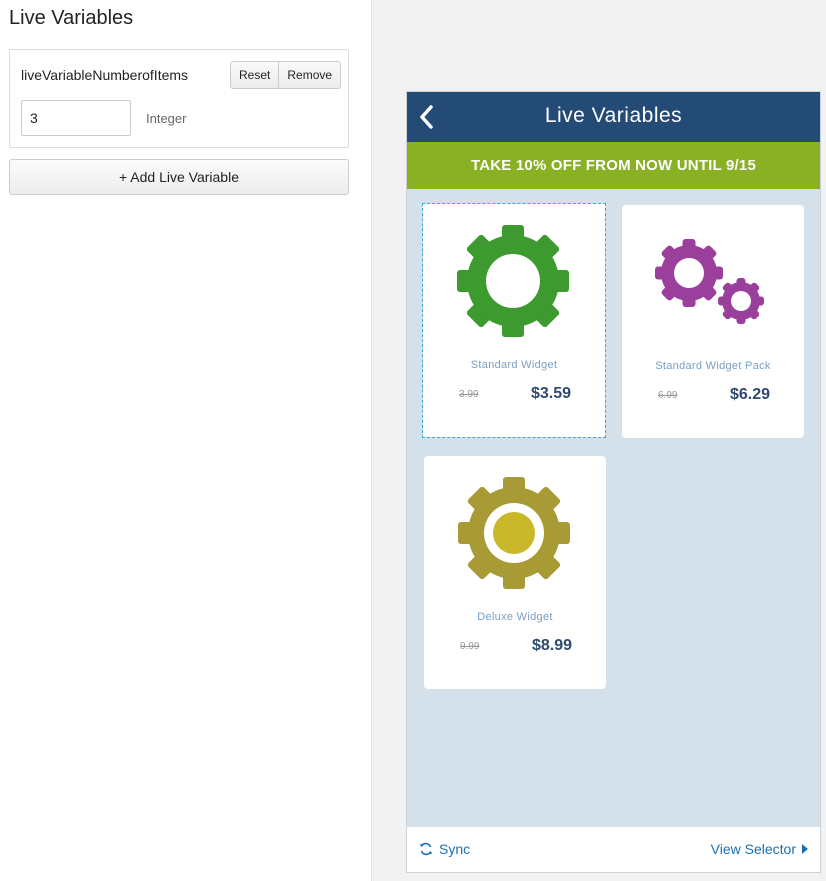 The image size is (826, 881). I want to click on promo-banner: TAKE 10% OFF FROM NOW UNTIL 9/15, so click(613, 165).